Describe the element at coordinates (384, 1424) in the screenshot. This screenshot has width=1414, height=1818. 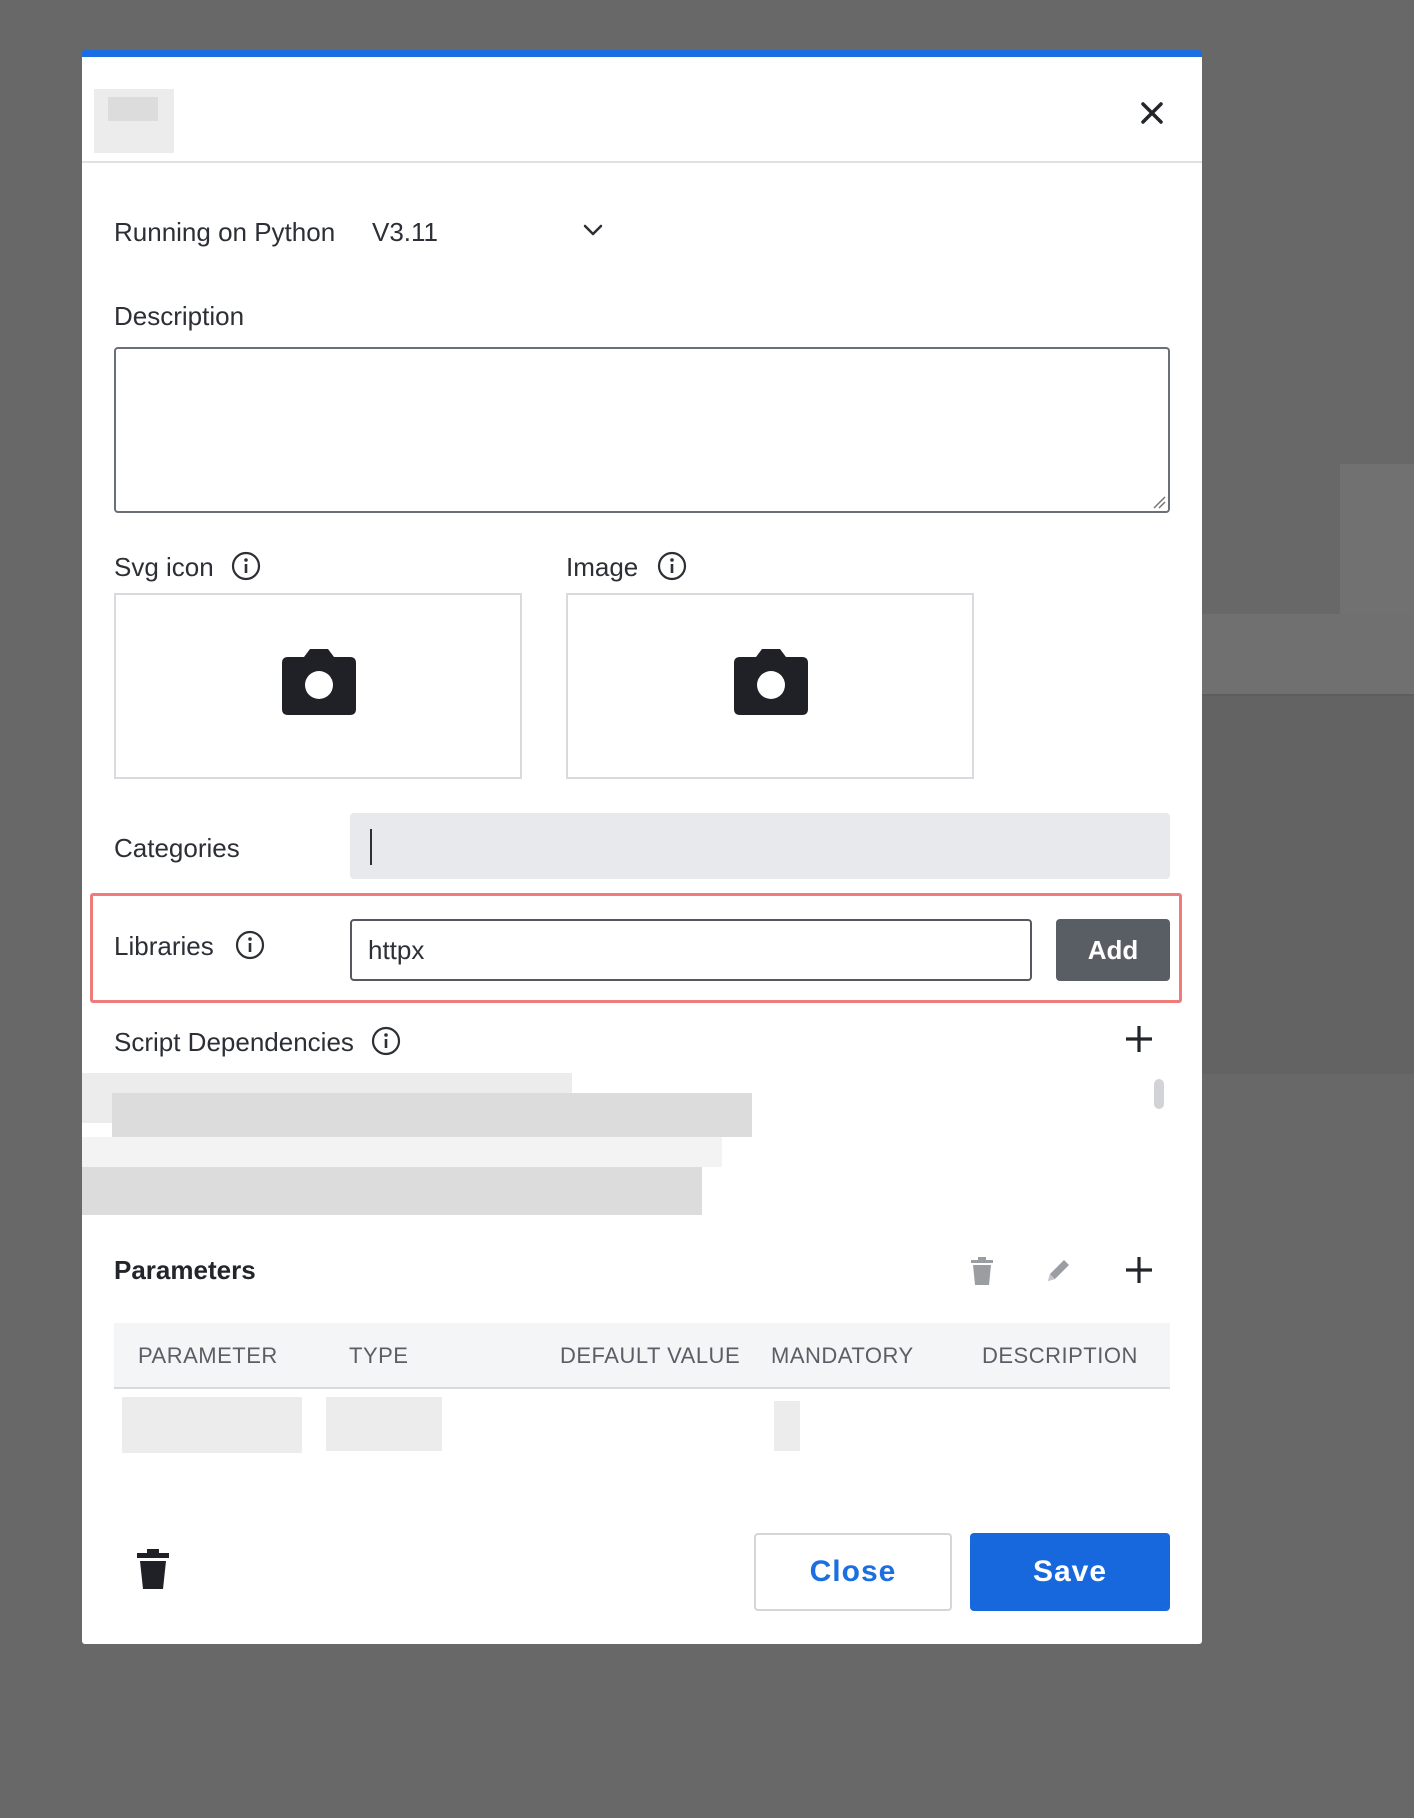
I see `redacted-type` at that location.